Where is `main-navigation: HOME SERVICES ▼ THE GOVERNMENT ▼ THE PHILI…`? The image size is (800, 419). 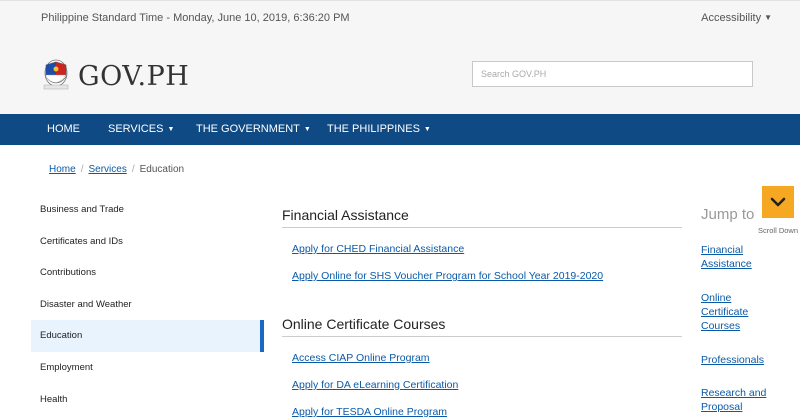 main-navigation: HOME SERVICES ▼ THE GOVERNMENT ▼ THE PHILI… is located at coordinates (400, 129).